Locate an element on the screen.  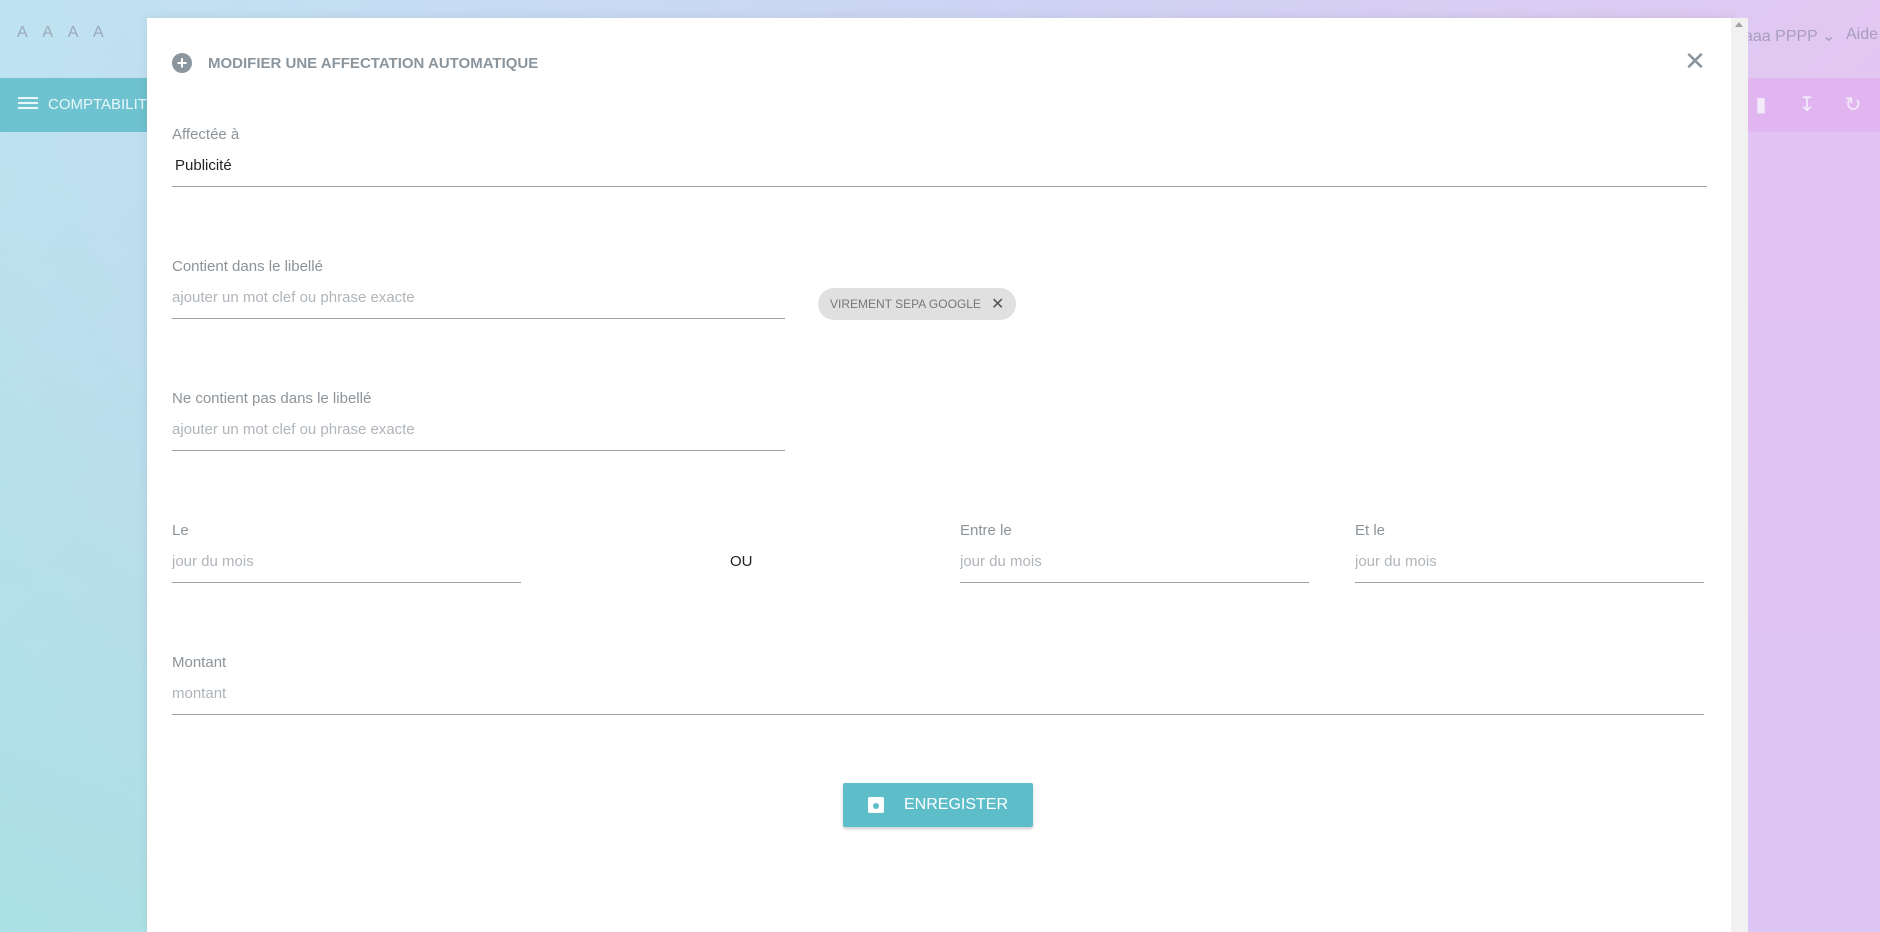
not-contains-input is located at coordinates (478, 432).